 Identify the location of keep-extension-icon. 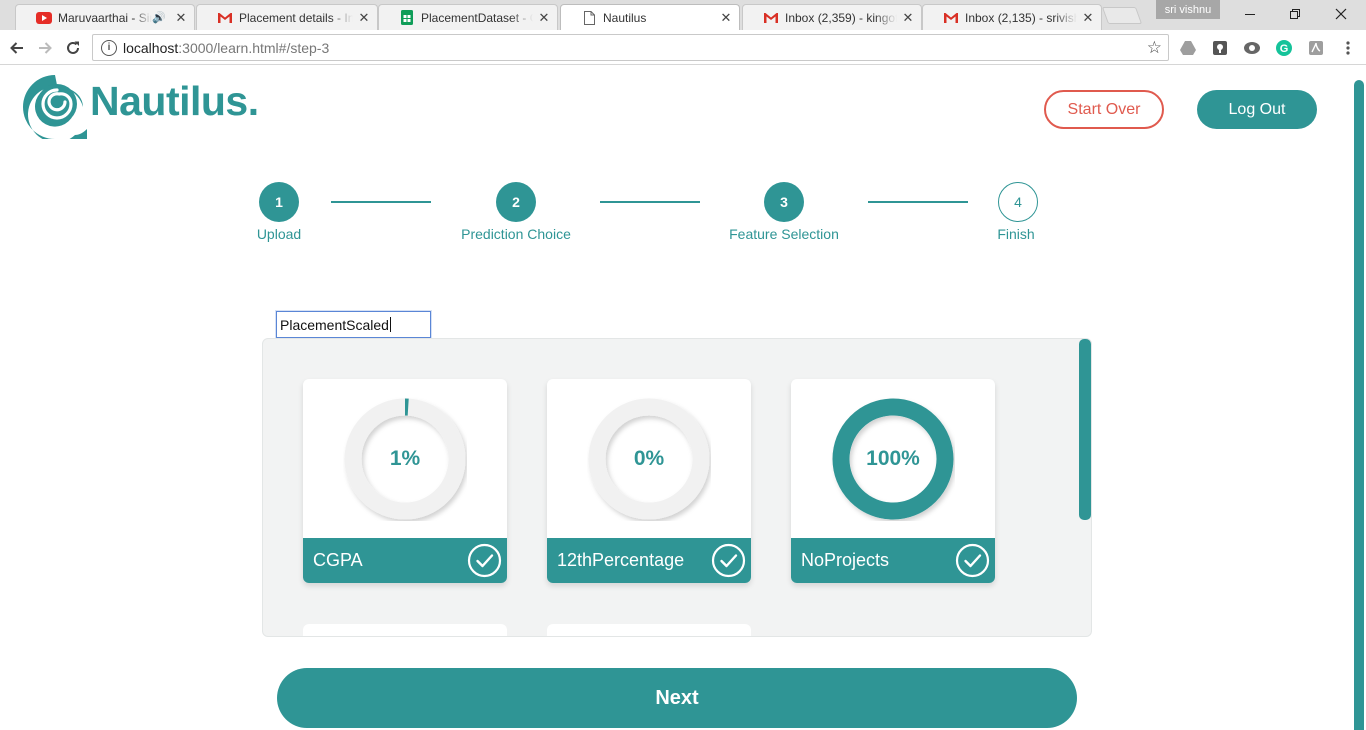
(1220, 48).